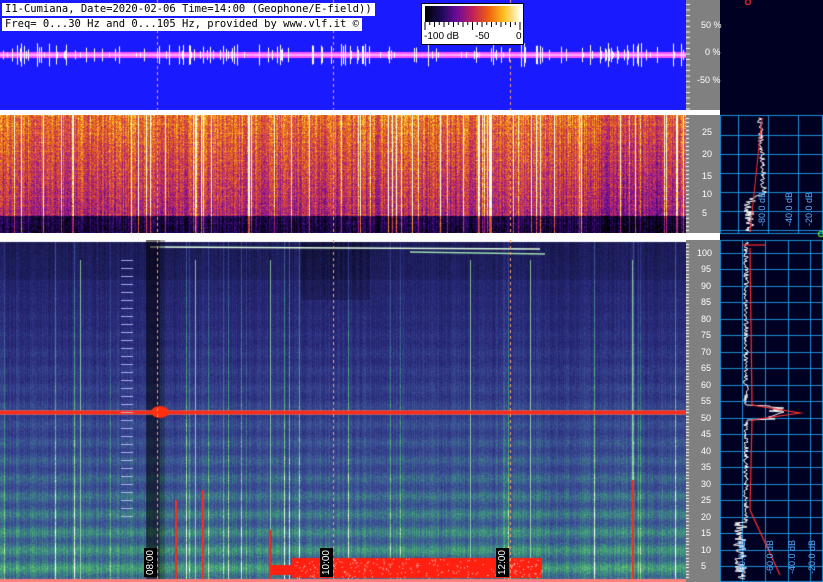  Describe the element at coordinates (706, 302) in the screenshot. I see `high-freq-tick: 85` at that location.